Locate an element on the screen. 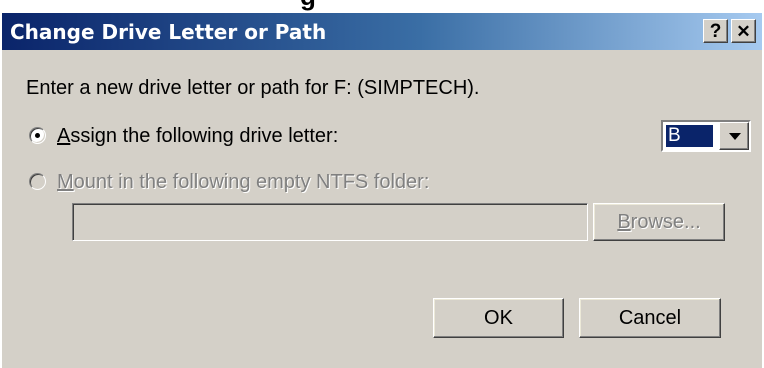 Image resolution: width=764 pixels, height=368 pixels. drive-letter-combobox: B is located at coordinates (706, 136).